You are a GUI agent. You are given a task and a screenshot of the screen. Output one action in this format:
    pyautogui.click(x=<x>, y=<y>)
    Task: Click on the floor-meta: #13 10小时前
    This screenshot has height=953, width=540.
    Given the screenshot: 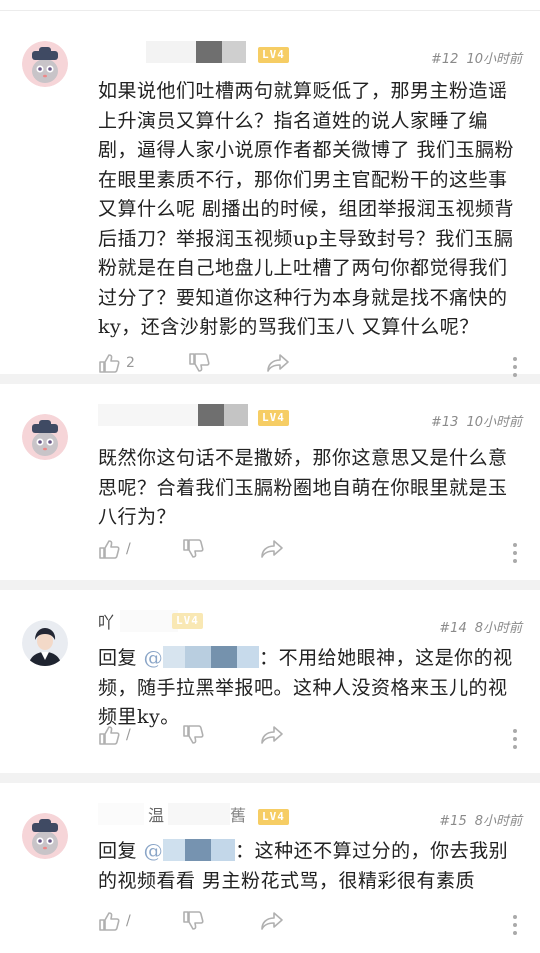 What is the action you would take?
    pyautogui.click(x=476, y=420)
    